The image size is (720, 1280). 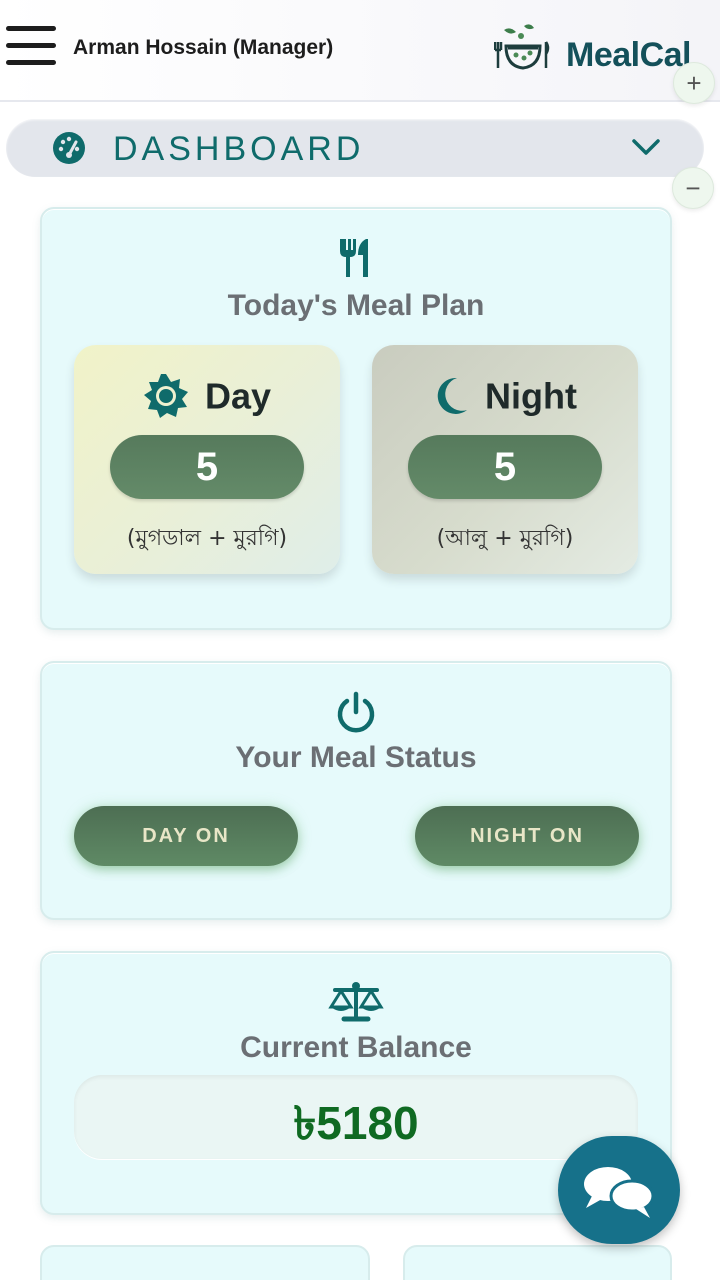 I want to click on chat-bubbles-icon, so click(x=619, y=1192).